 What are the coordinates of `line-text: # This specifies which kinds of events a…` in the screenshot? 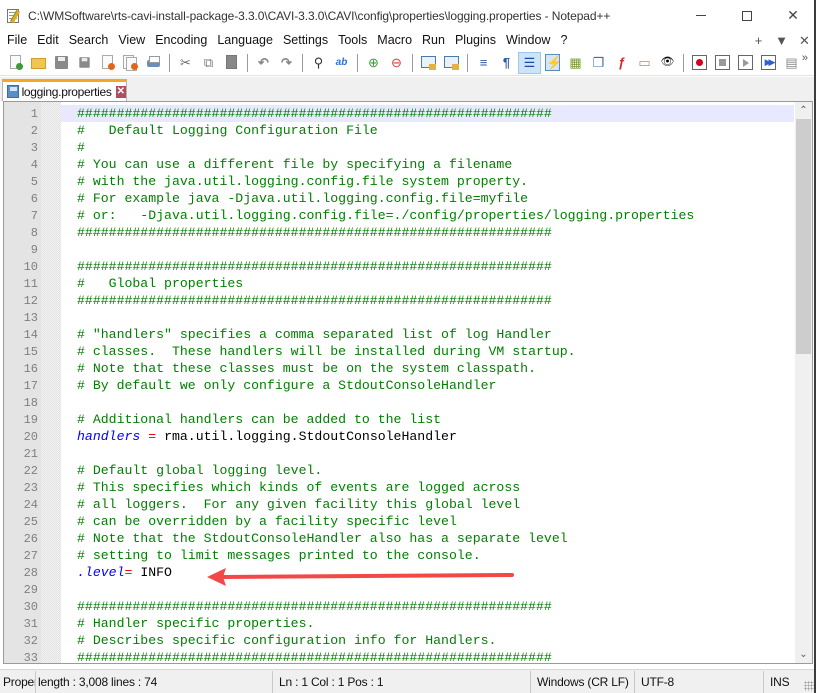 It's located at (427, 487).